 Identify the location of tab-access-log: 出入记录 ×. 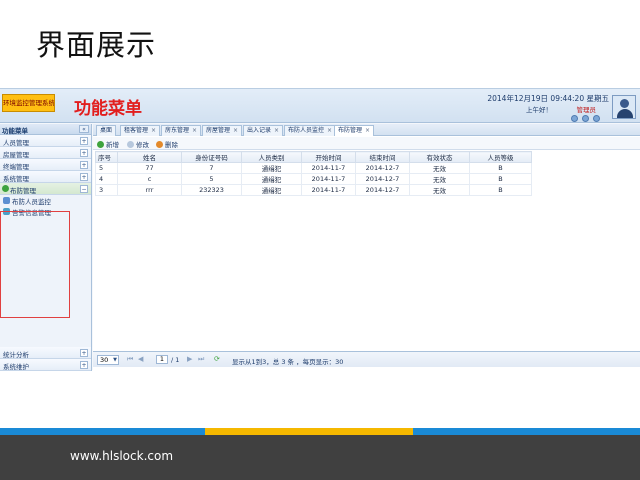
(263, 130).